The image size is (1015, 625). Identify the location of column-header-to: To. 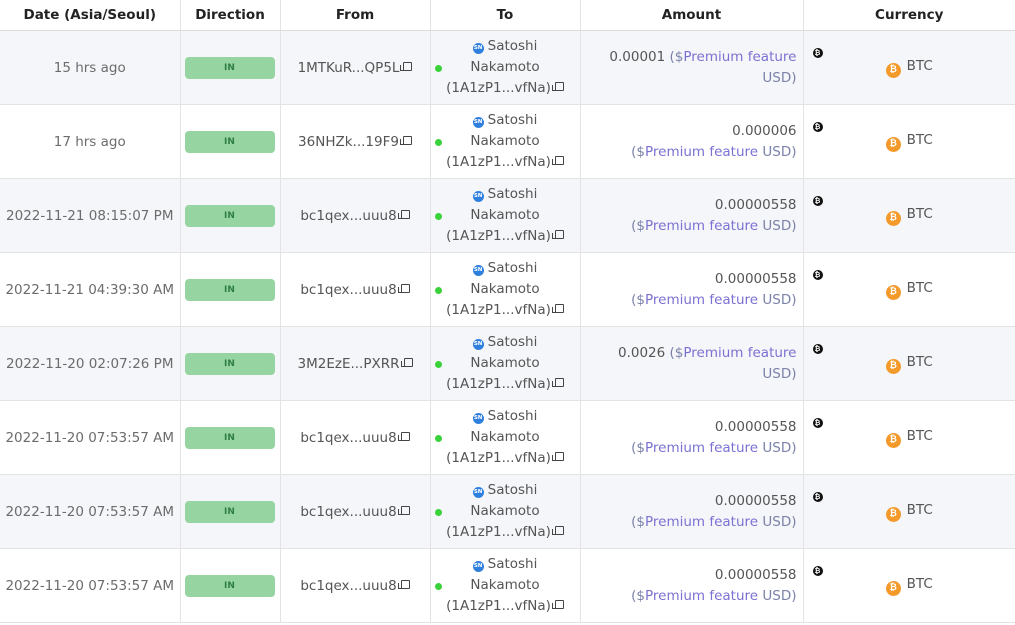
(505, 15).